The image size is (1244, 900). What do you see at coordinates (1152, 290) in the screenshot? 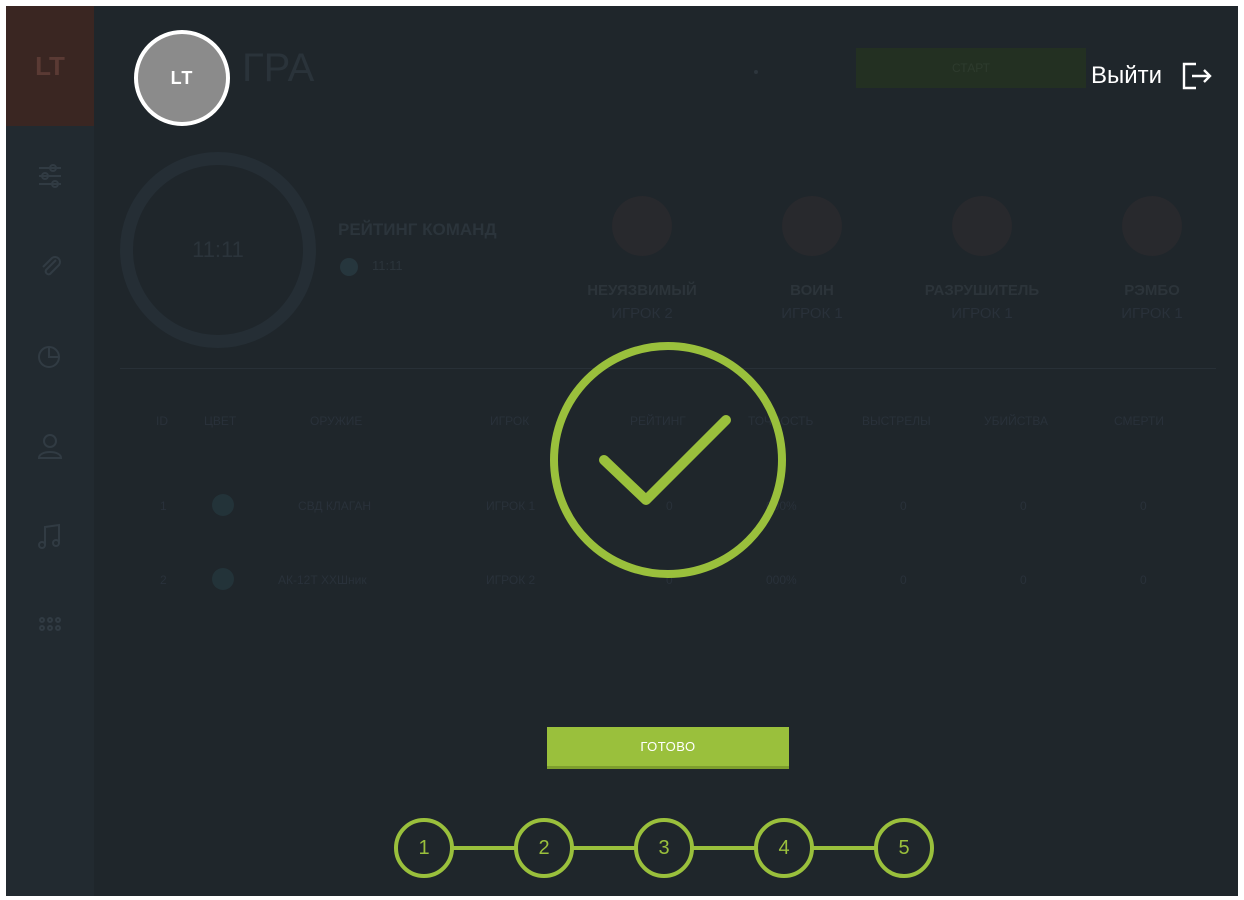
I see `award-title: РЭМБО` at bounding box center [1152, 290].